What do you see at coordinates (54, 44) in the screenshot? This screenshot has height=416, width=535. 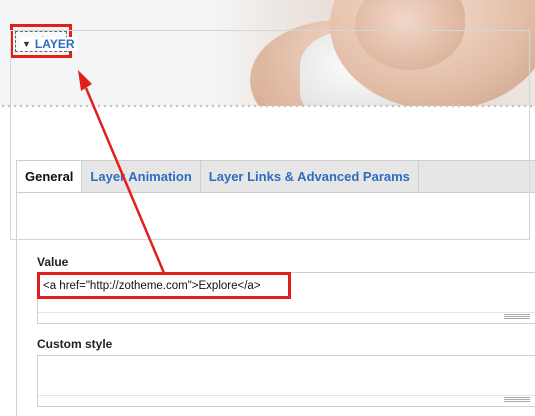 I see `layer-section-title: LAYER` at bounding box center [54, 44].